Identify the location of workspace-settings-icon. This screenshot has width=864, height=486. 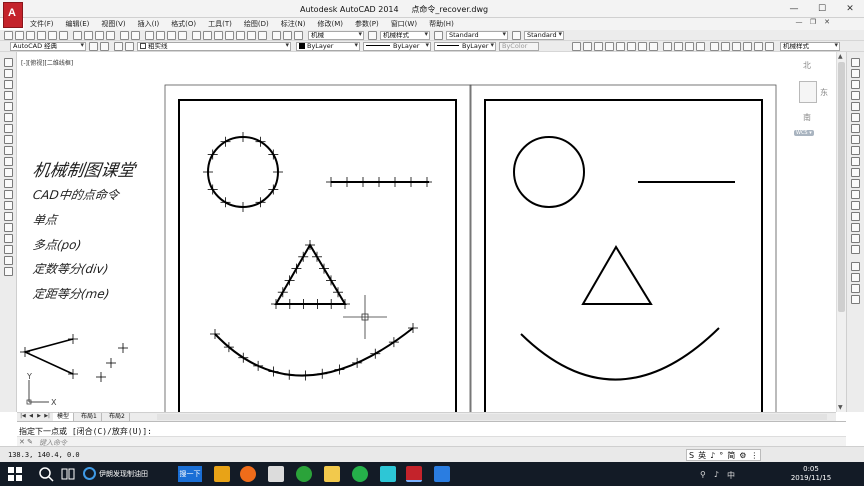
(93, 46).